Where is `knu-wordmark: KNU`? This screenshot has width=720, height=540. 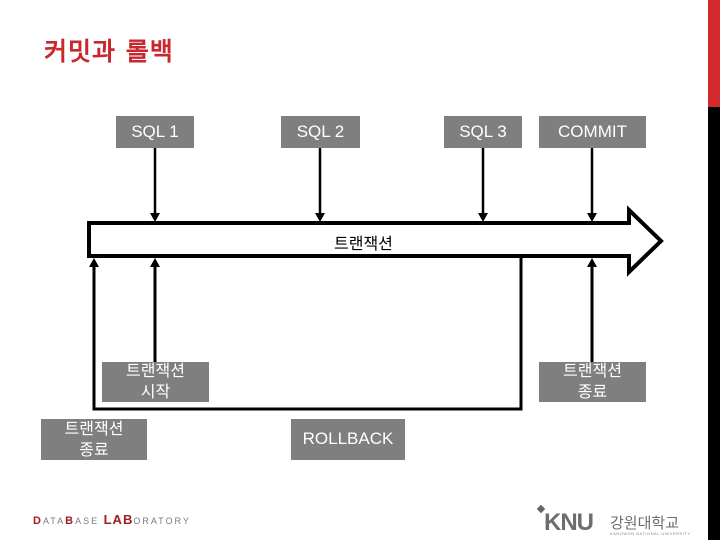 knu-wordmark: KNU is located at coordinates (569, 522).